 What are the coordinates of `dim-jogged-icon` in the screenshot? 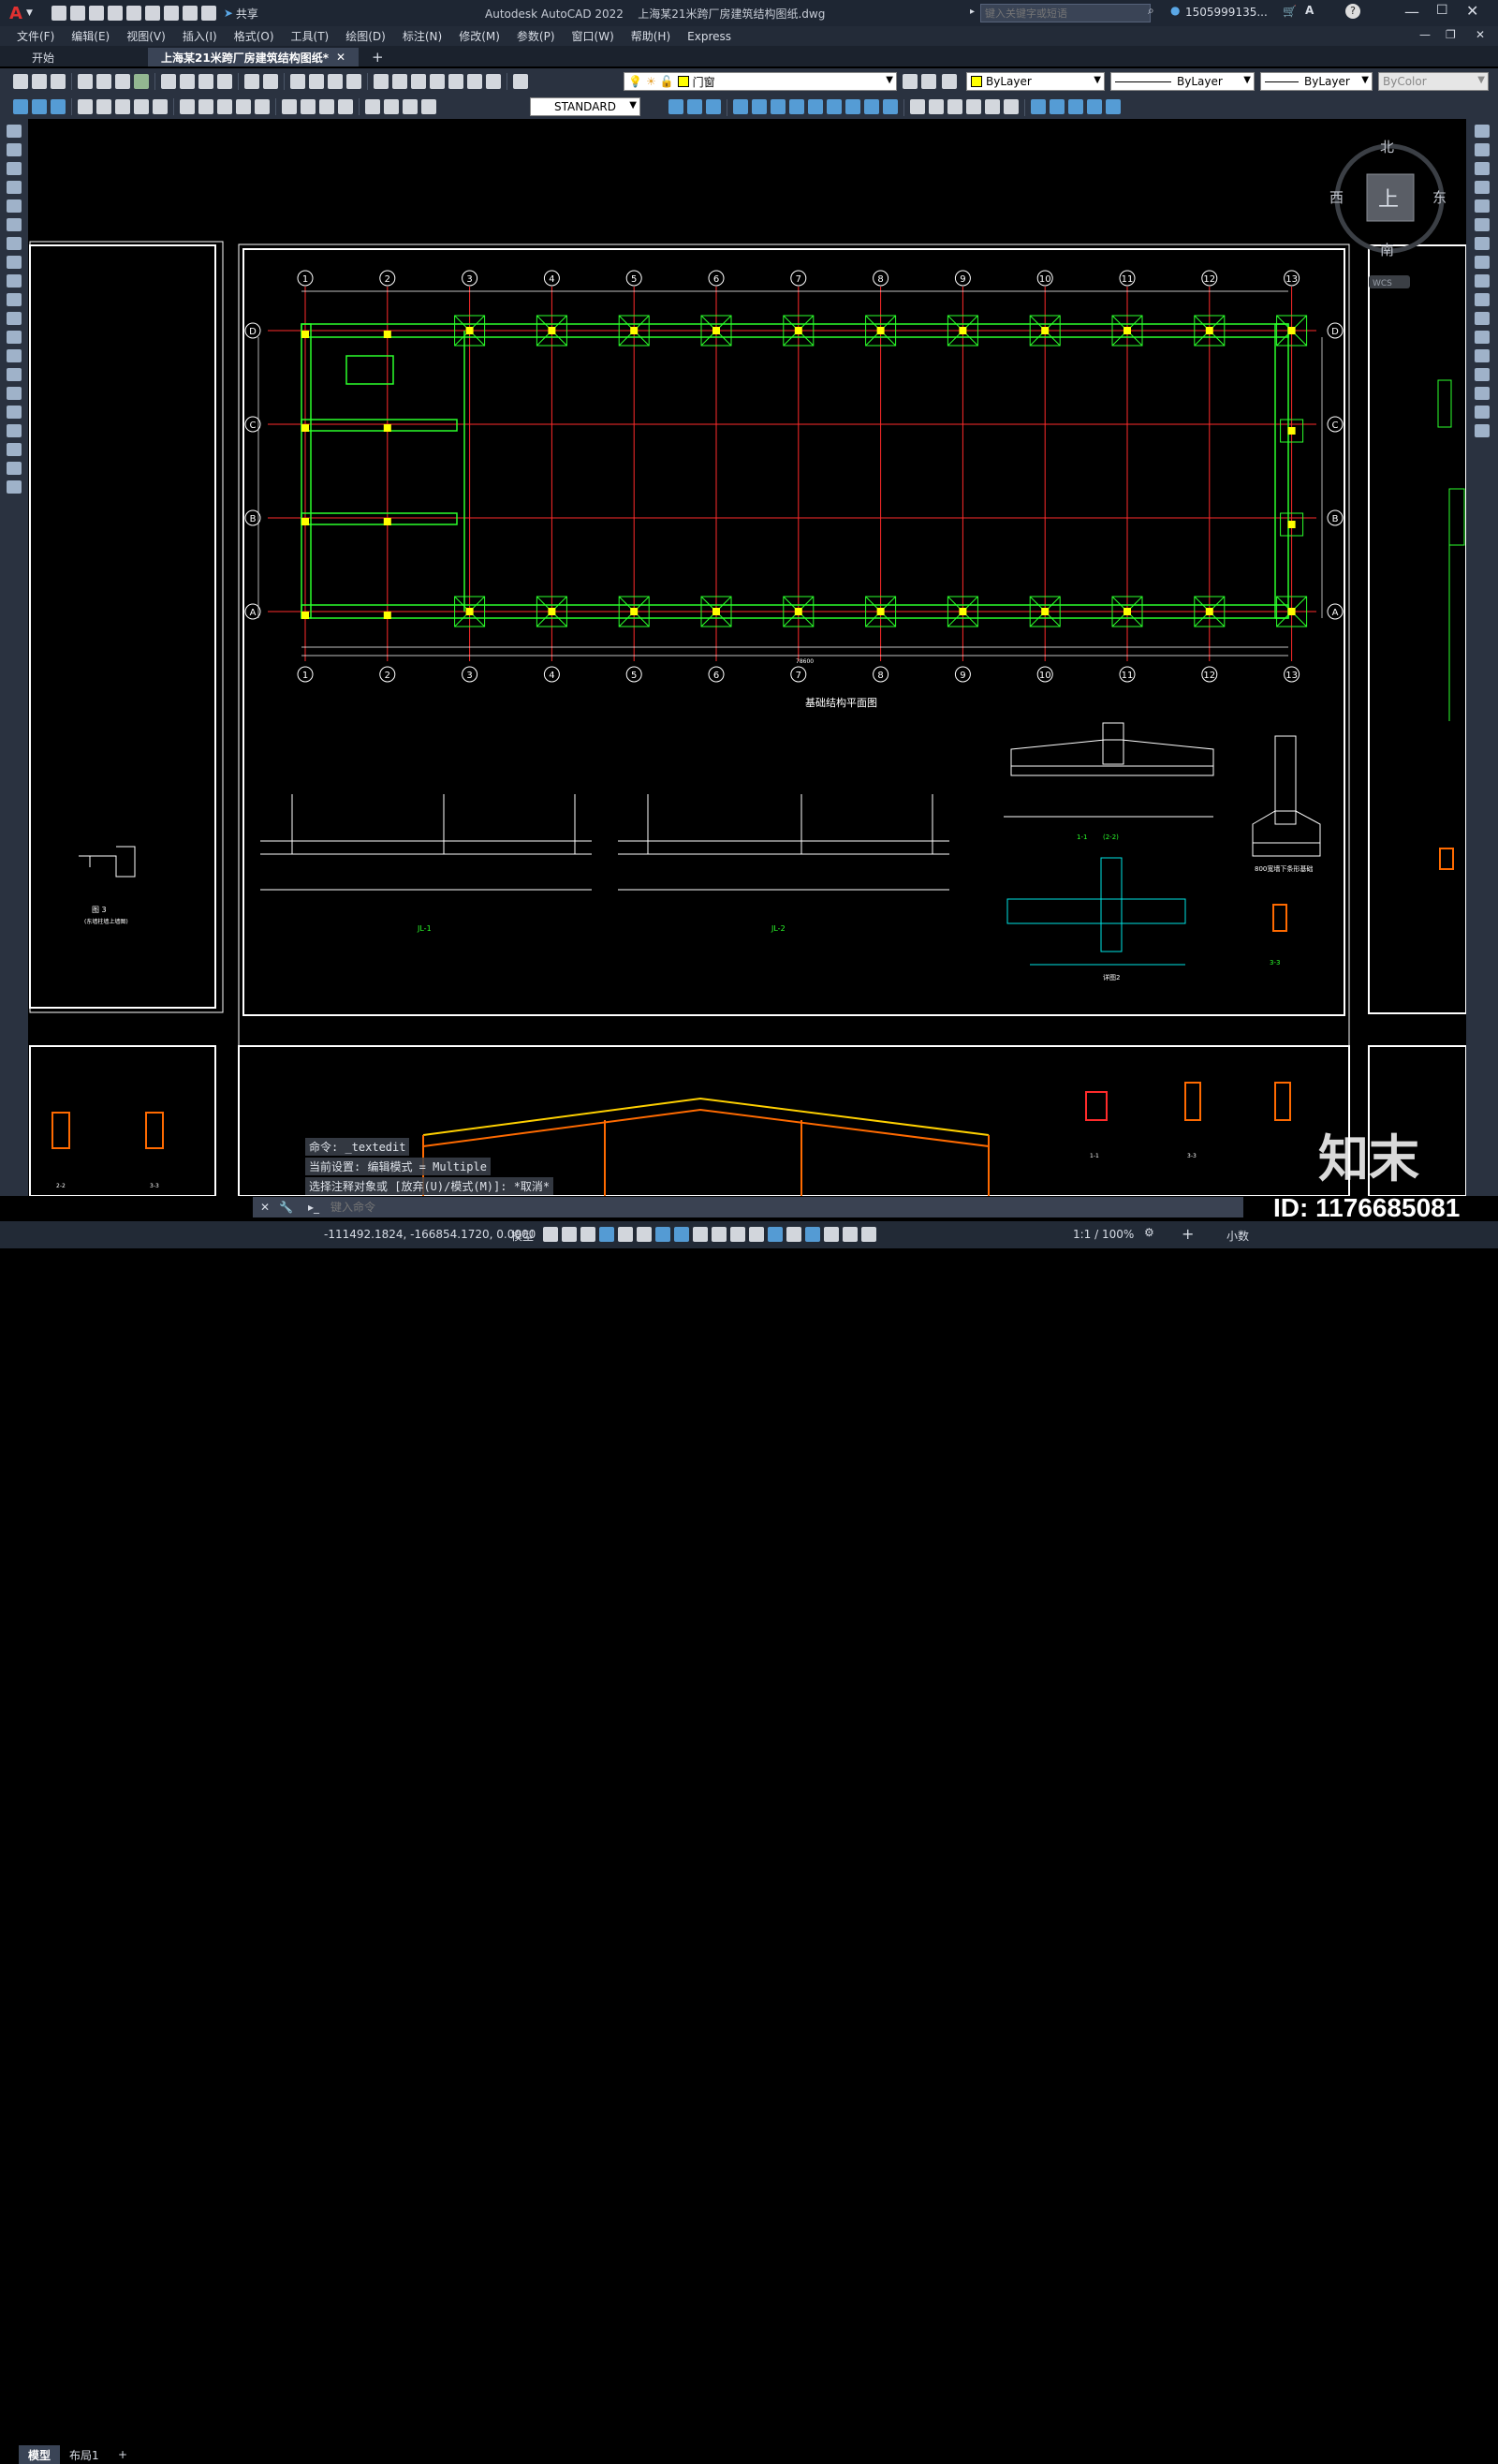 It's located at (122, 106).